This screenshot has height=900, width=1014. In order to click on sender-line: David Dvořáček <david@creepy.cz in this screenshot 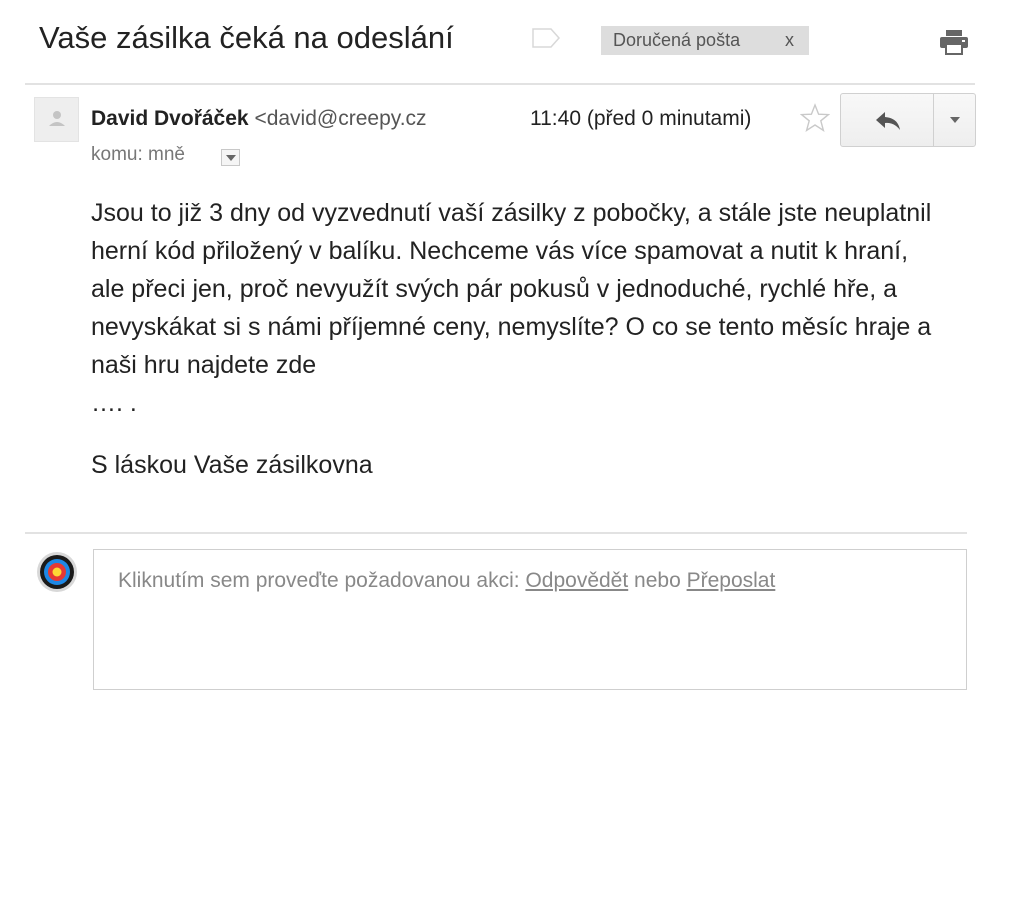, I will do `click(259, 119)`.